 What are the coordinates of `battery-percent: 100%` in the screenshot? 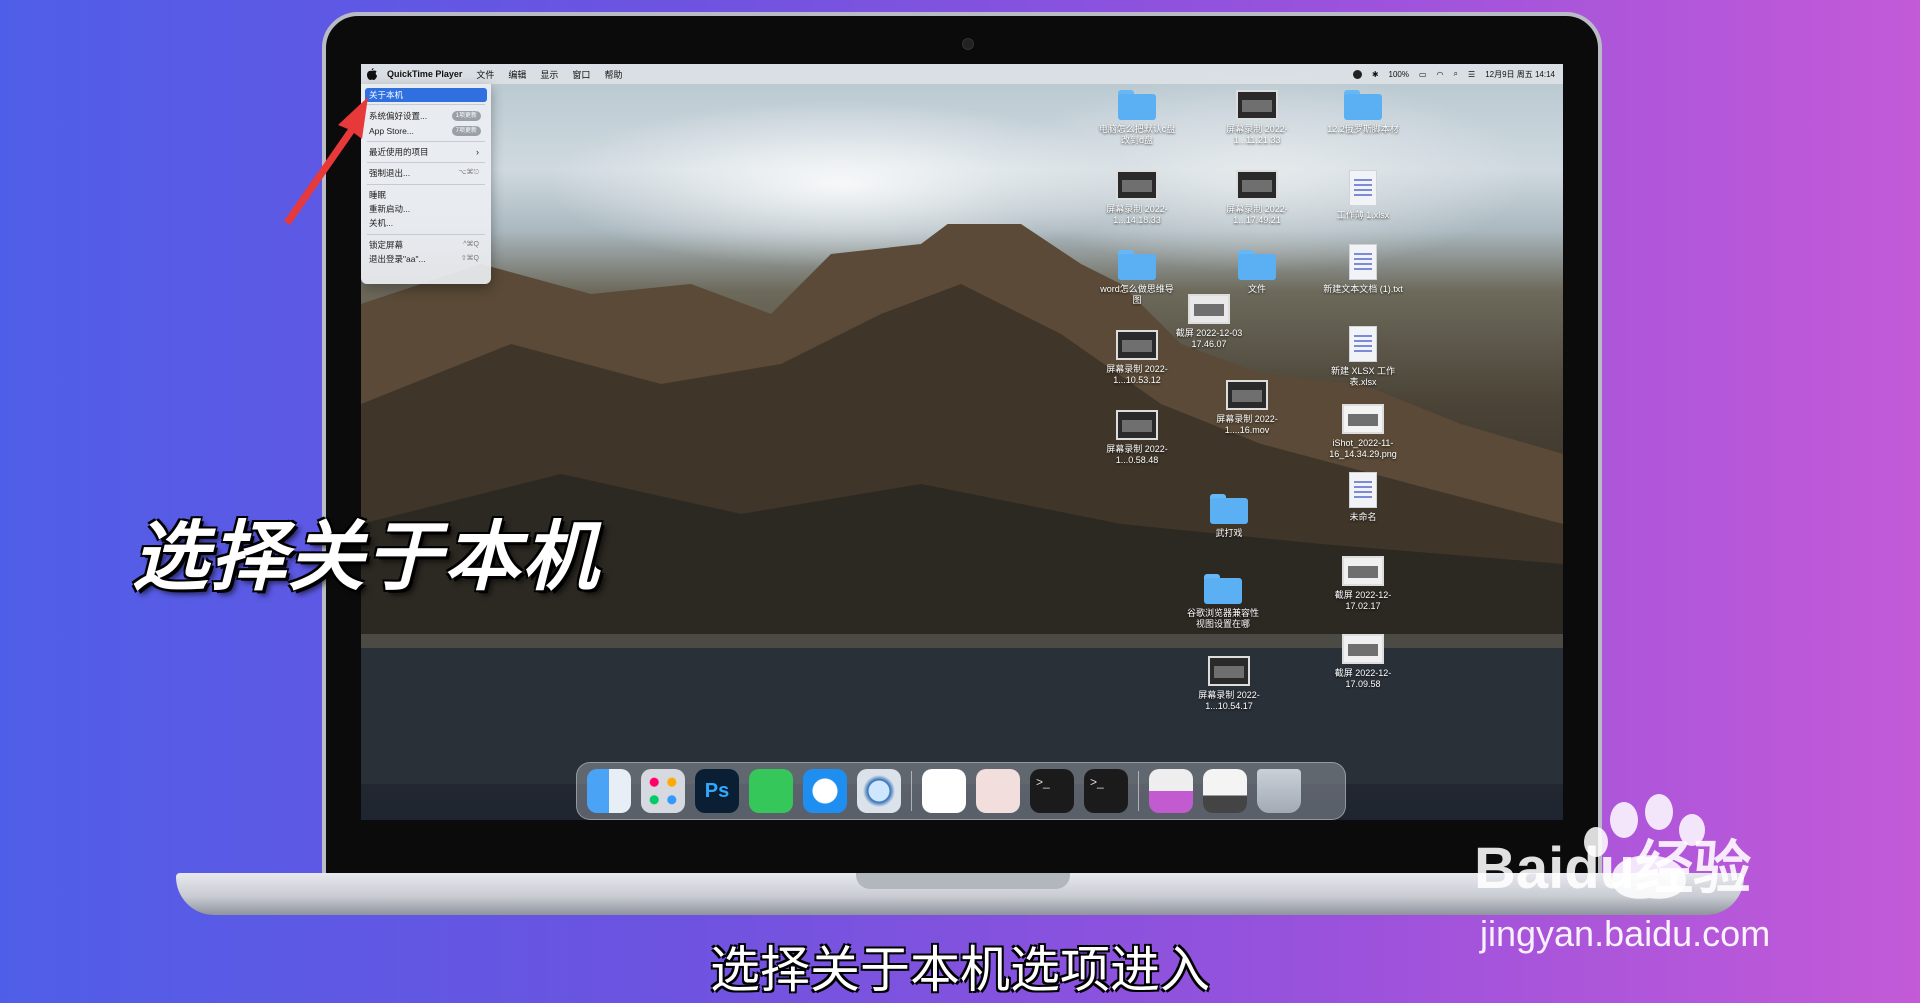 It's located at (1398, 74).